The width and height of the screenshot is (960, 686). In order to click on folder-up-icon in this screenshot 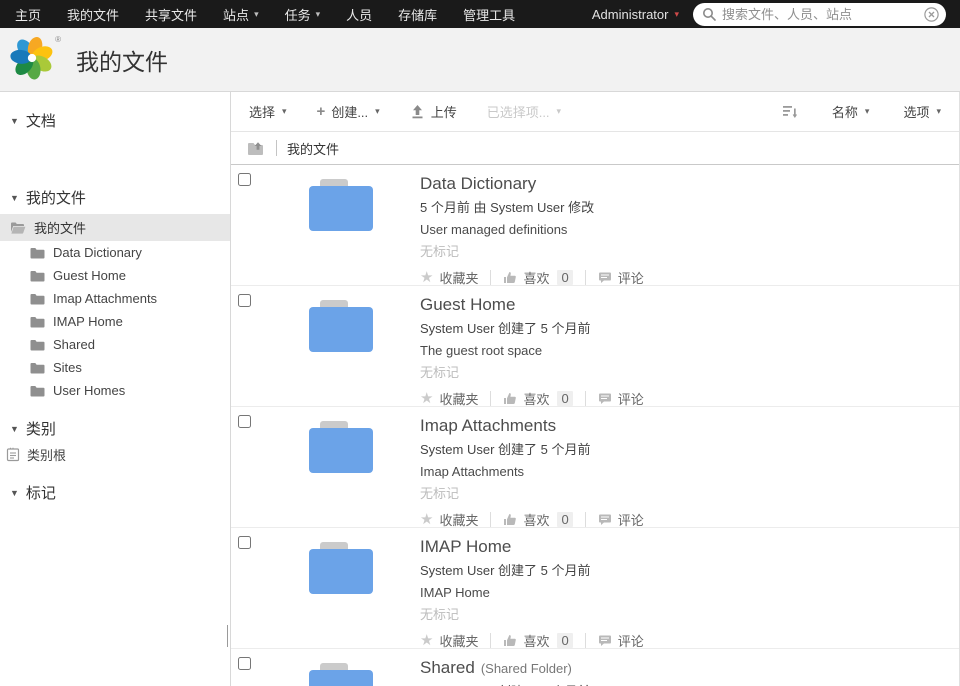, I will do `click(256, 148)`.